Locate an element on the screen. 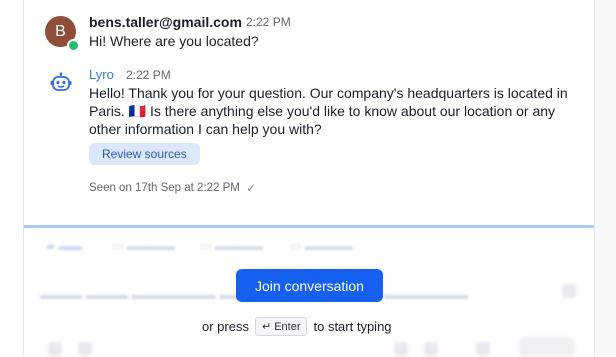 The width and height of the screenshot is (616, 357). bot-message-time: 2:22 PM is located at coordinates (148, 75).